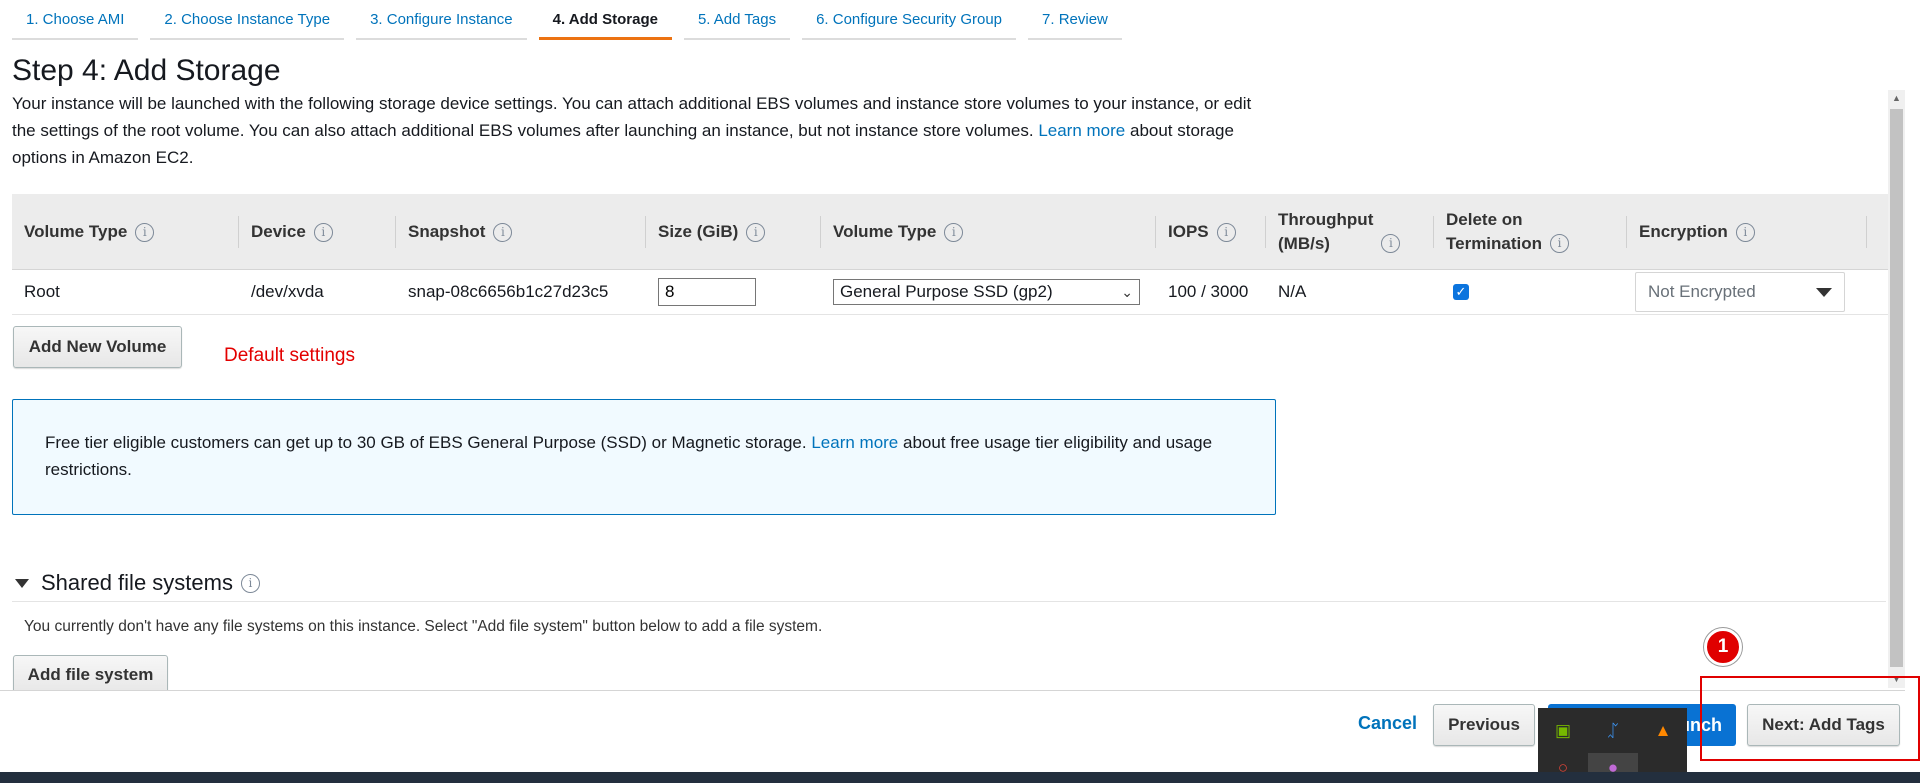  I want to click on header-size: Size (GiB) i, so click(733, 232).